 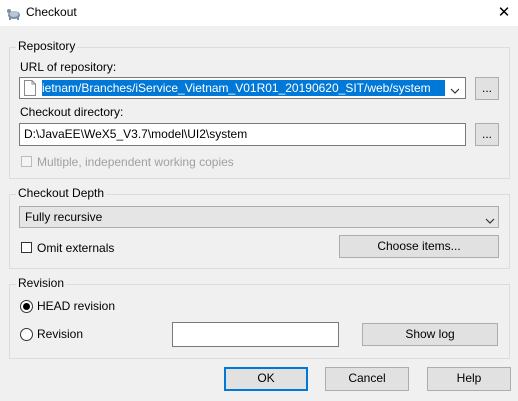 What do you see at coordinates (367, 379) in the screenshot?
I see `cancel-button: Cancel` at bounding box center [367, 379].